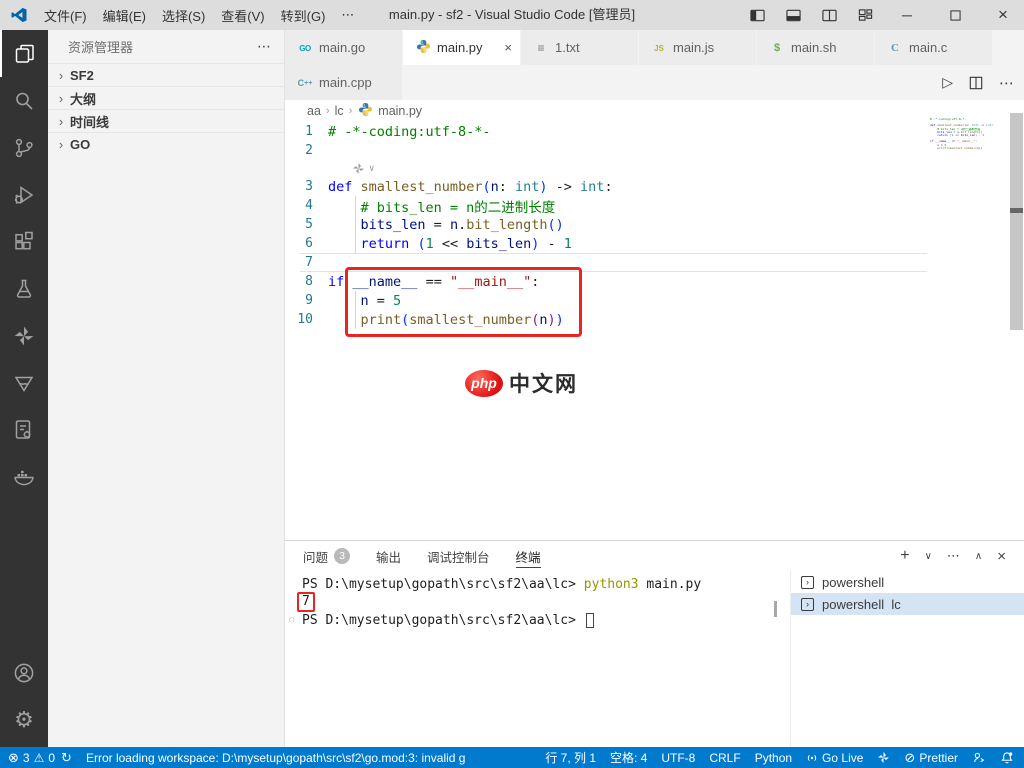 This screenshot has height=768, width=1024. What do you see at coordinates (570, 757) in the screenshot?
I see `cursor-position: 行 7, 列 1` at bounding box center [570, 757].